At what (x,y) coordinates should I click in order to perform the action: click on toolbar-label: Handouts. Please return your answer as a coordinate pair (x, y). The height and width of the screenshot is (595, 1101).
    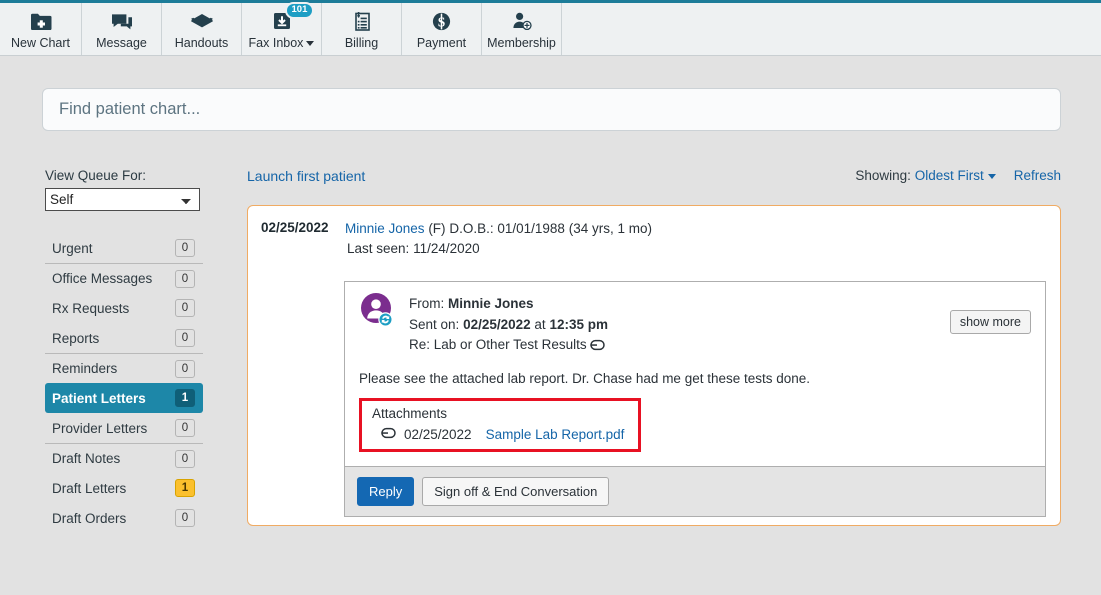
    Looking at the image, I should click on (201, 43).